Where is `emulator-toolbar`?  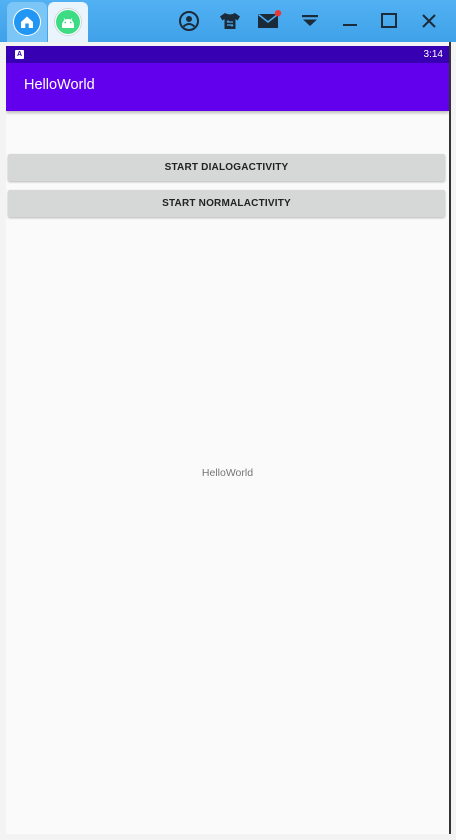 emulator-toolbar is located at coordinates (228, 21).